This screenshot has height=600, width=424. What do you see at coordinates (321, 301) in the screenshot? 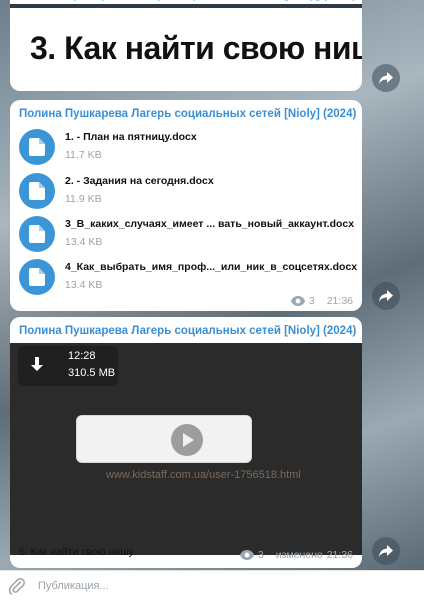
I see `message-meta: 3 21:36` at bounding box center [321, 301].